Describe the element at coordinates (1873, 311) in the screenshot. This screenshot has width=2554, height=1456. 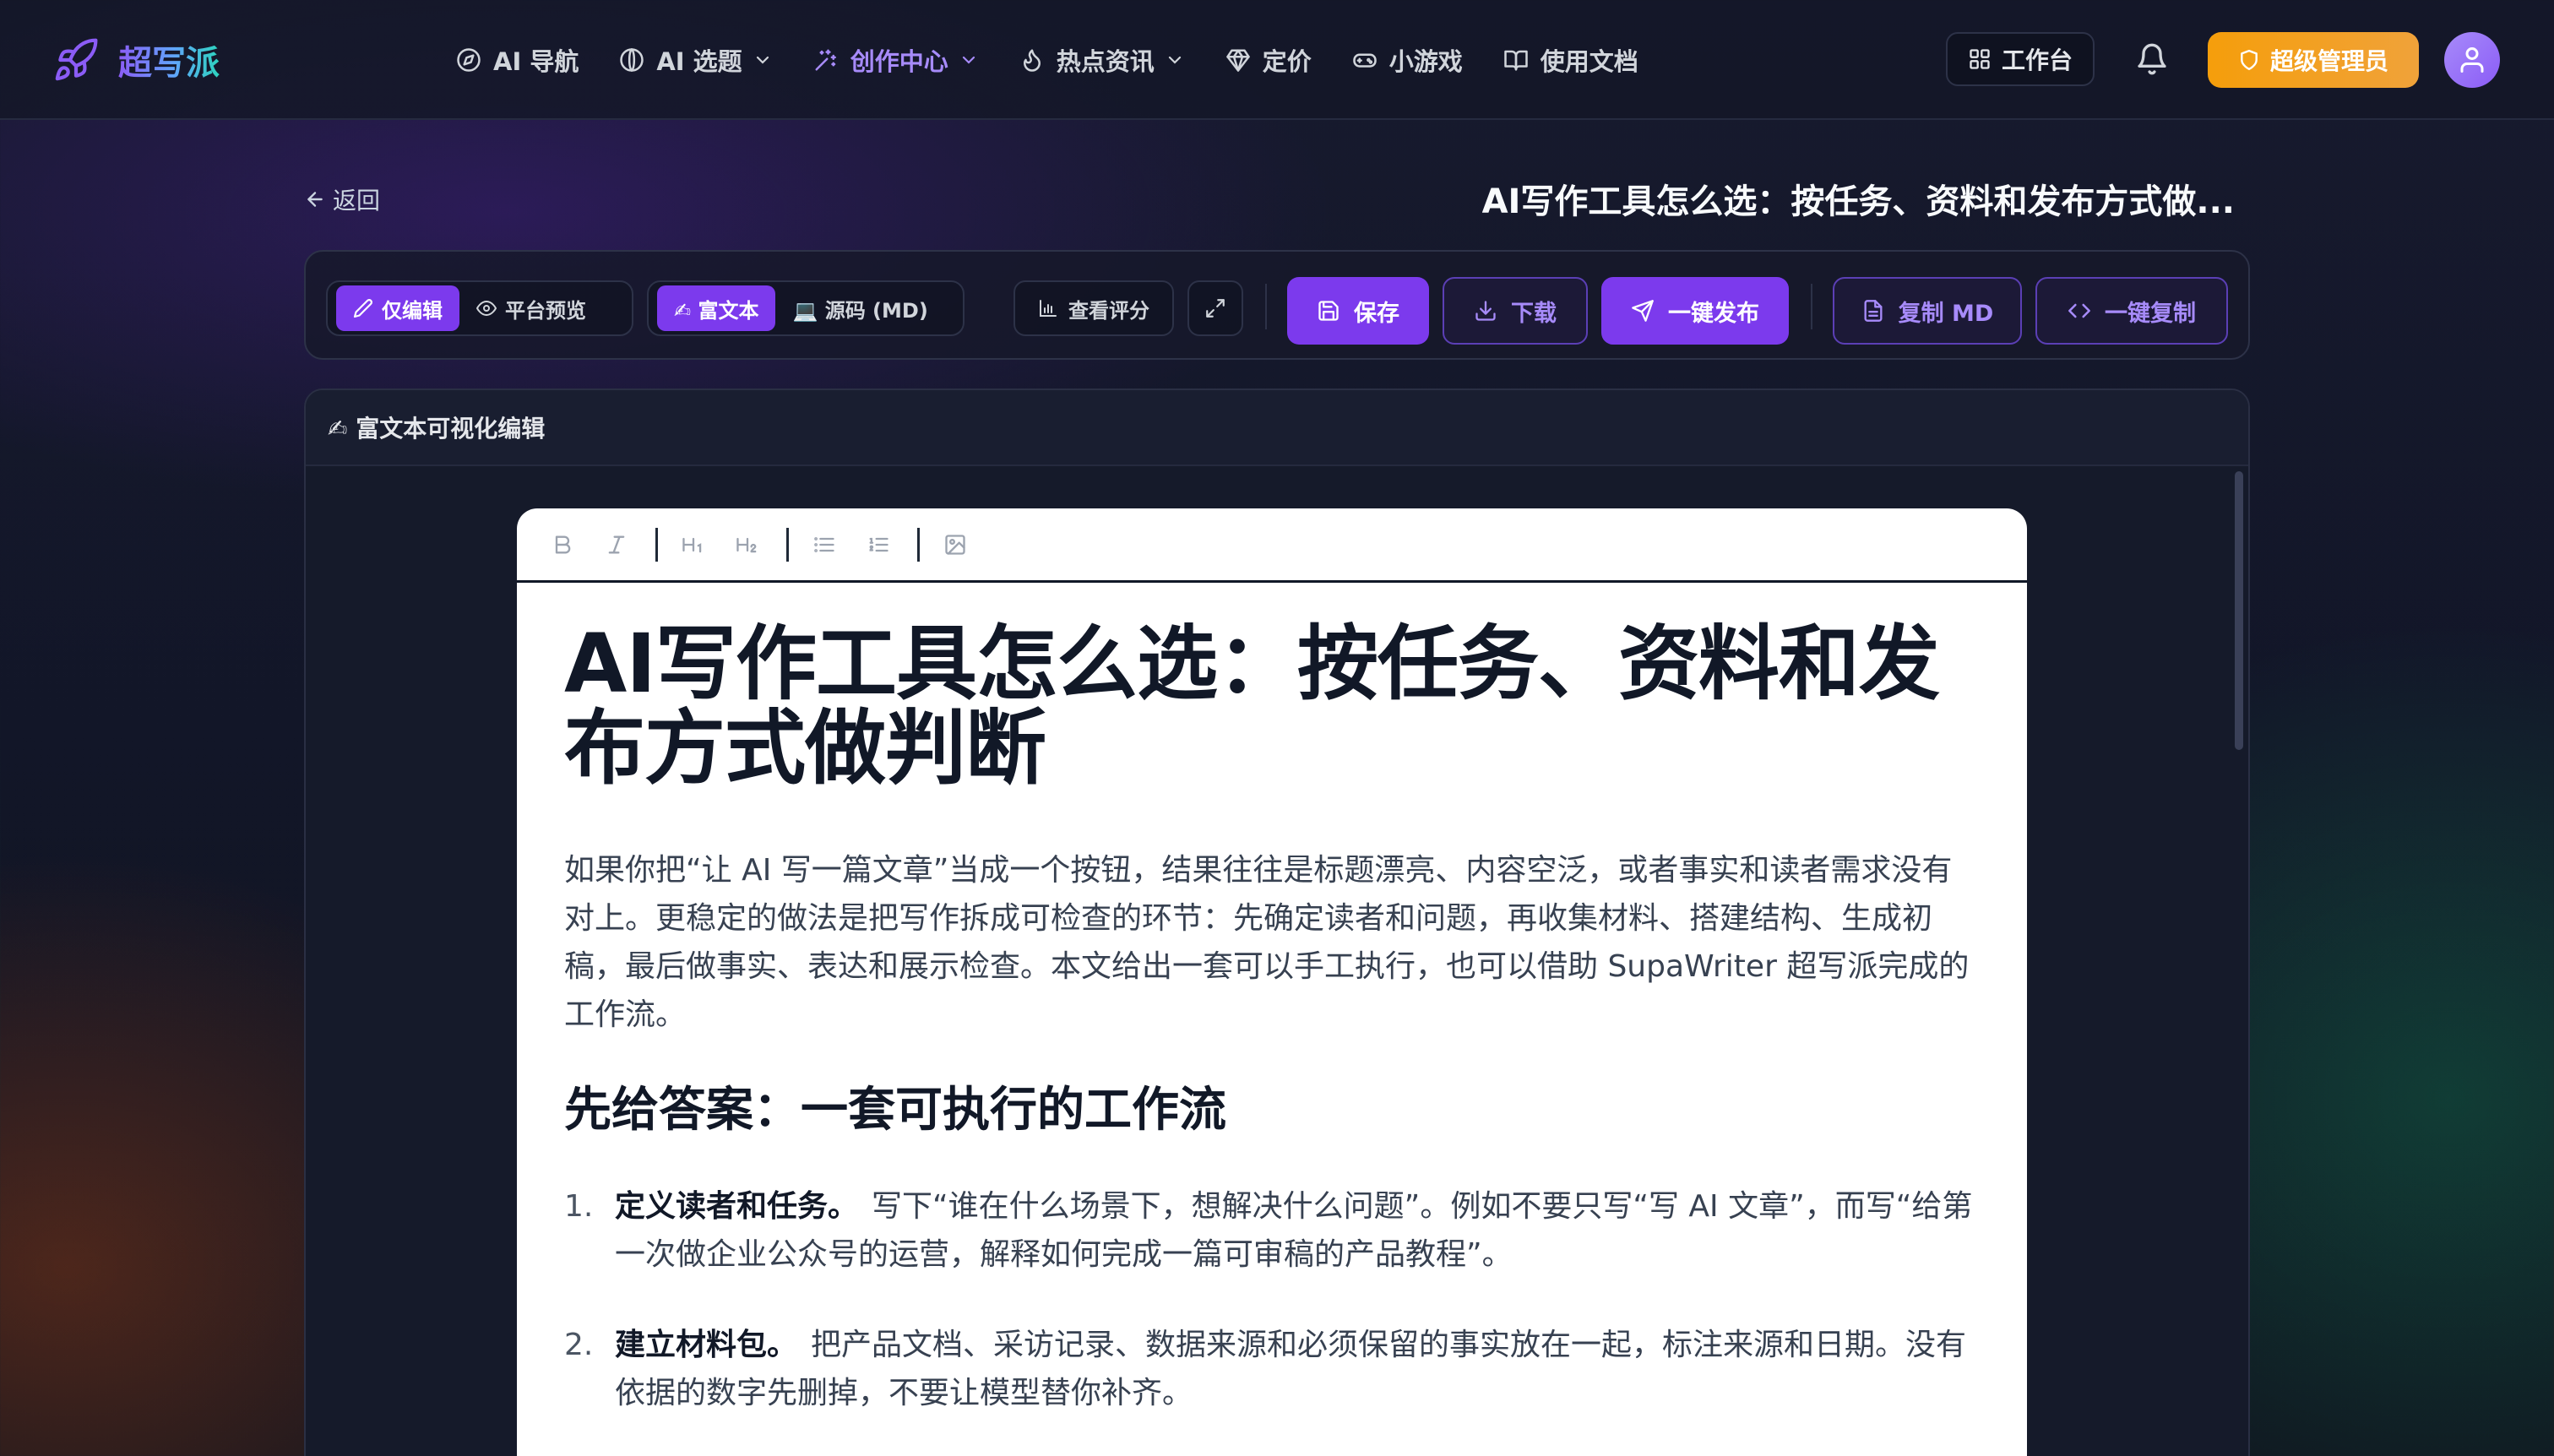
I see `file-text-icon` at that location.